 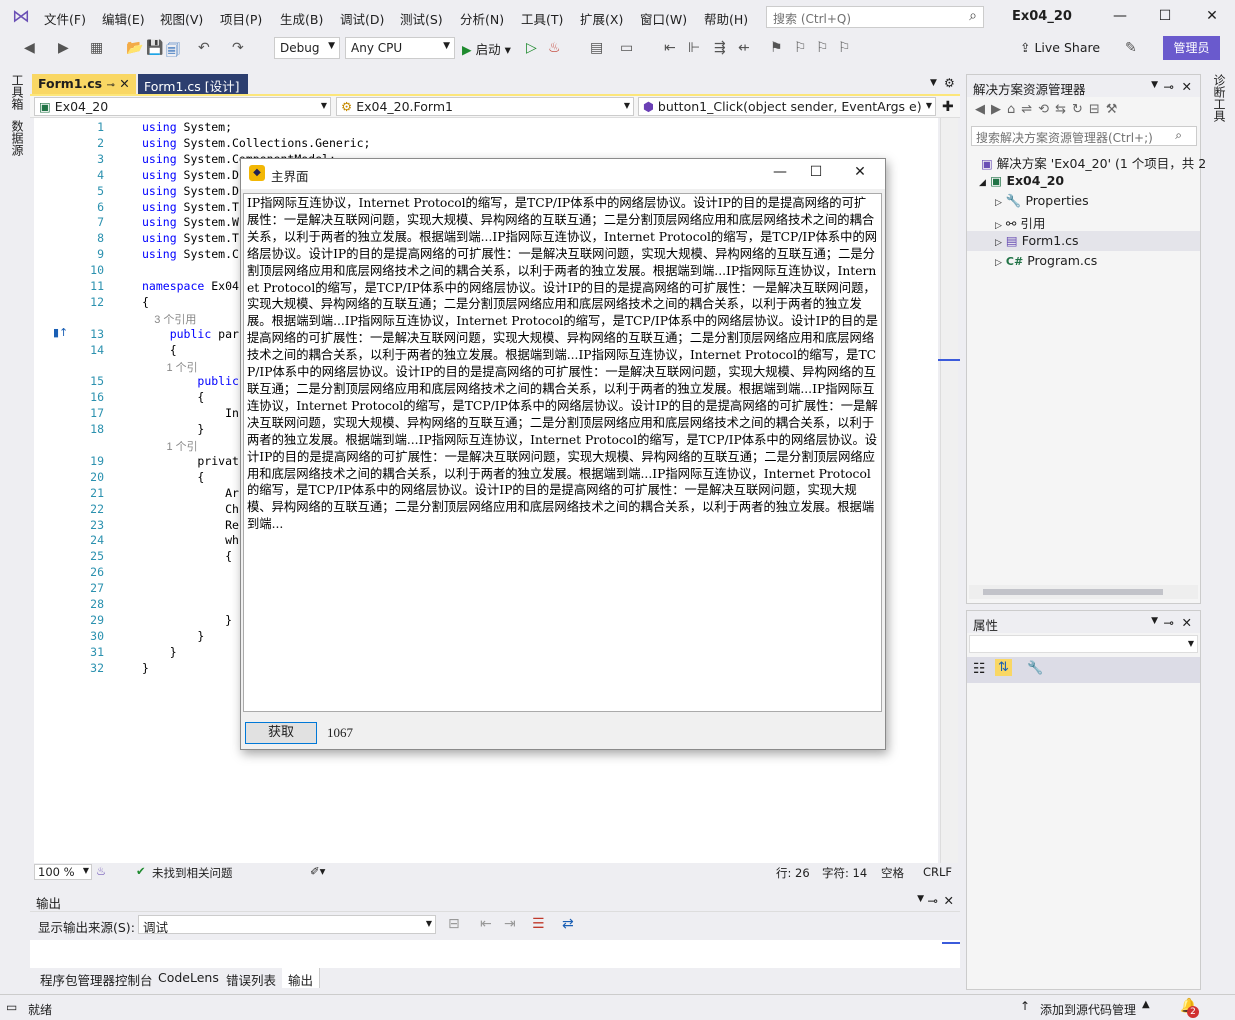 I want to click on menu-edit: 编辑(E), so click(x=123, y=18).